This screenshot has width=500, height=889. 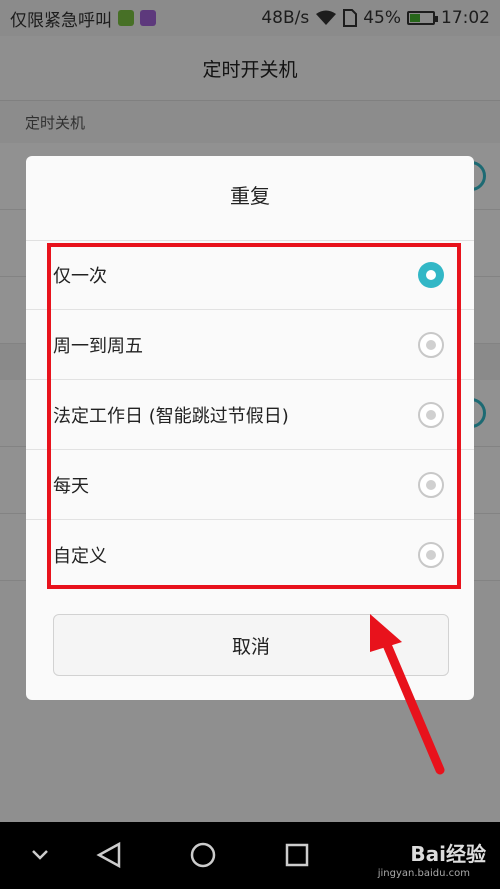 I want to click on recents-icon, so click(x=297, y=855).